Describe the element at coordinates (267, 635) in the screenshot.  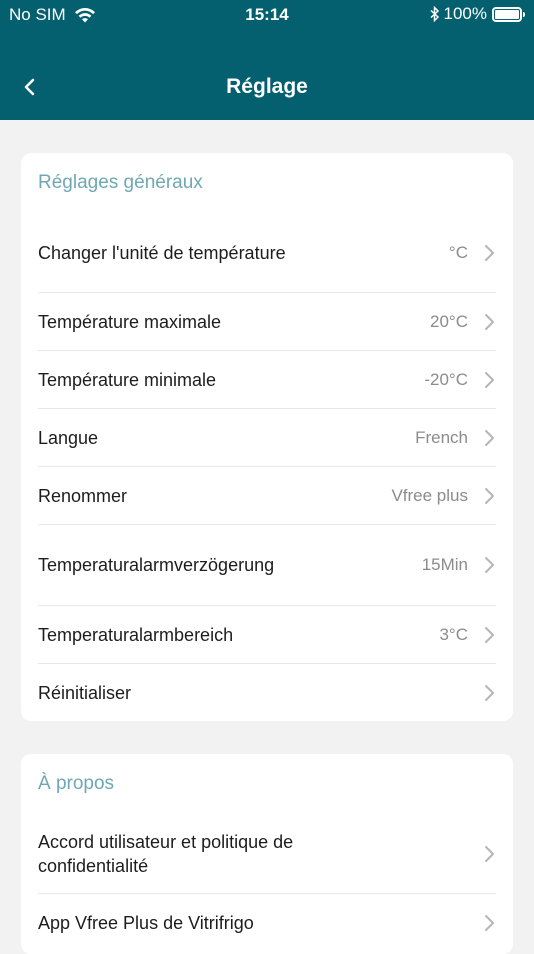
I see `setting-alarm-range: Temperaturalarmbereich 3°C` at that location.